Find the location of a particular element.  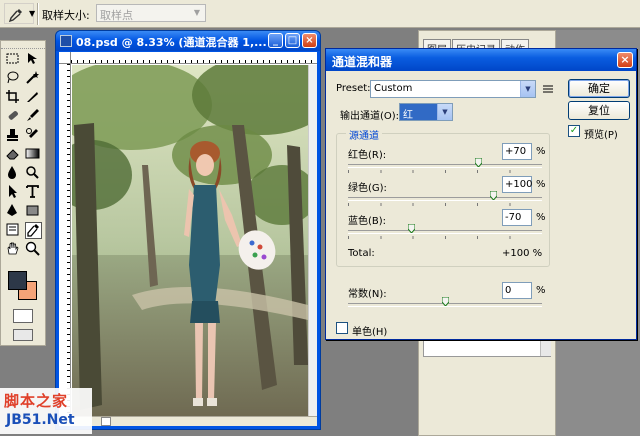

close-button: × is located at coordinates (309, 40).